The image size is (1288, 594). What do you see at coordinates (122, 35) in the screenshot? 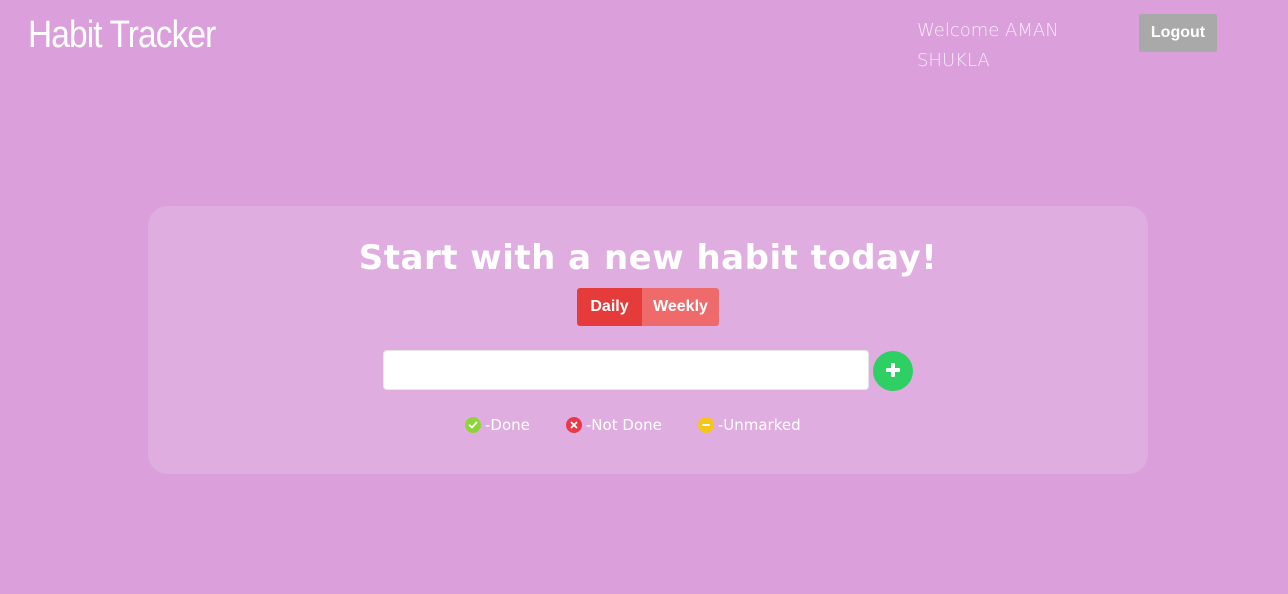
I see `brand-title: Habit Tracker` at bounding box center [122, 35].